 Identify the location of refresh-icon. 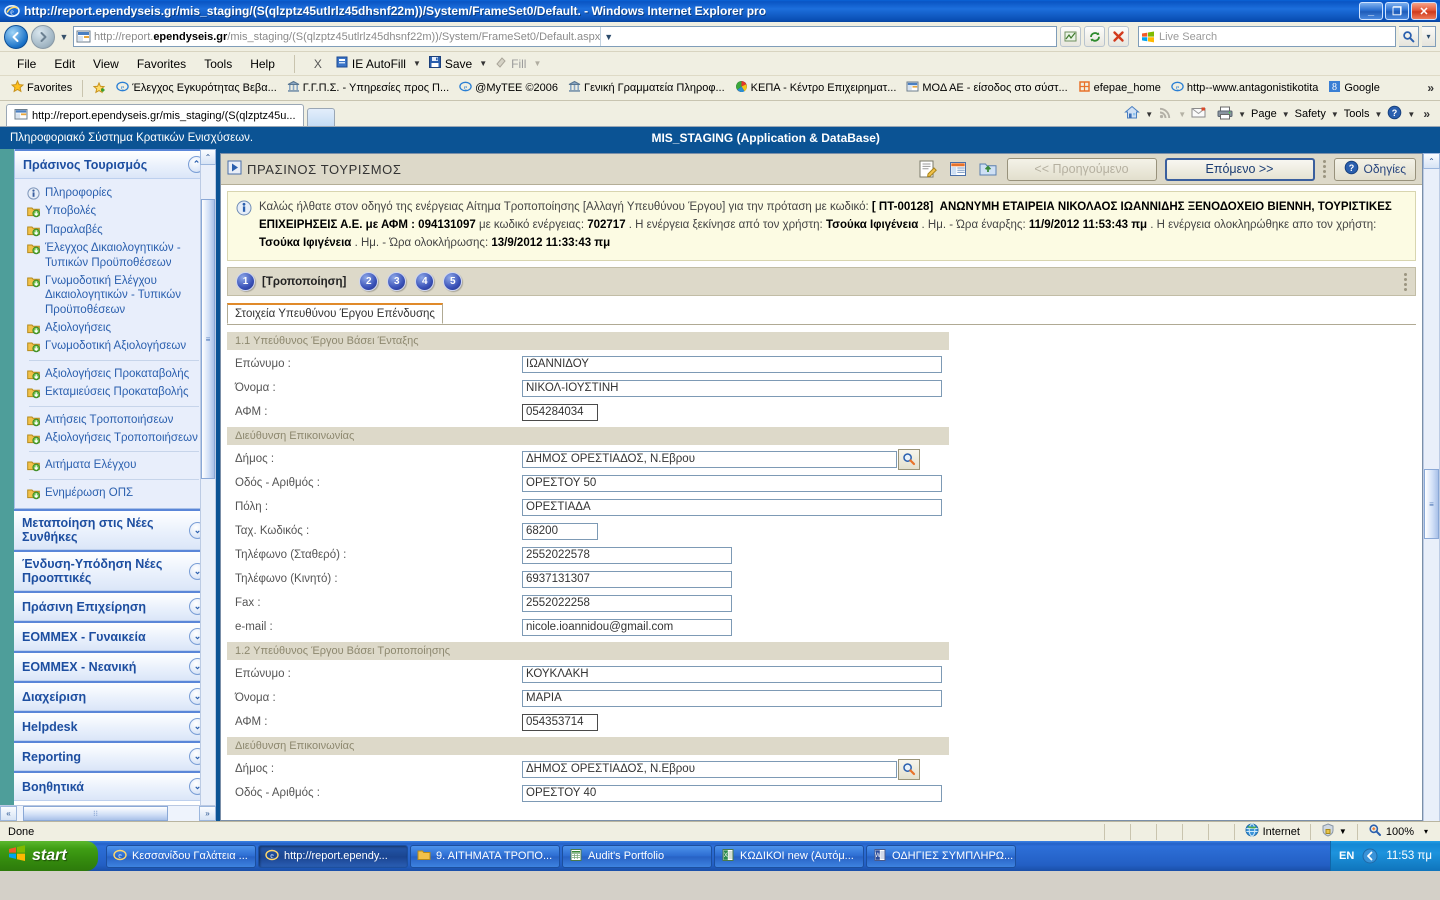
(1094, 36).